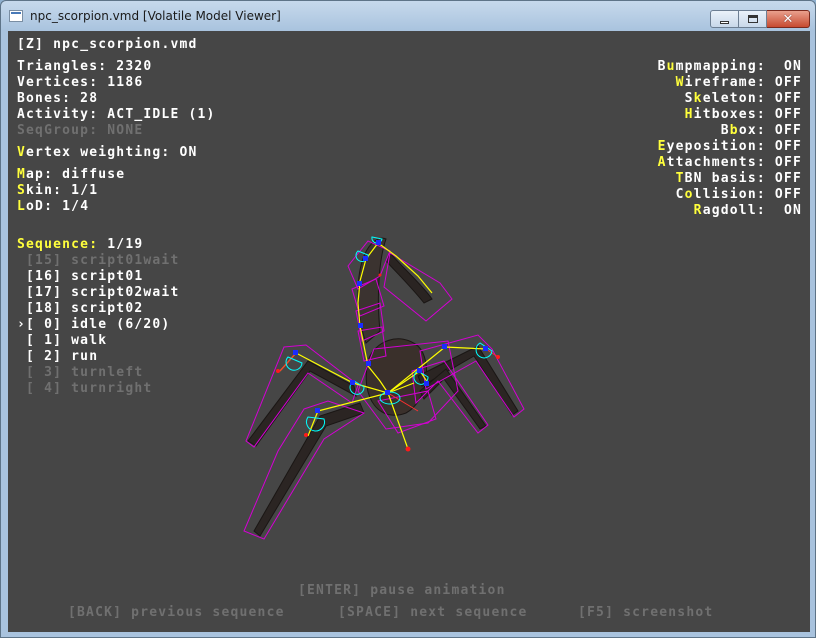 The height and width of the screenshot is (638, 816). I want to click on toggle-hotkey: W, so click(680, 82).